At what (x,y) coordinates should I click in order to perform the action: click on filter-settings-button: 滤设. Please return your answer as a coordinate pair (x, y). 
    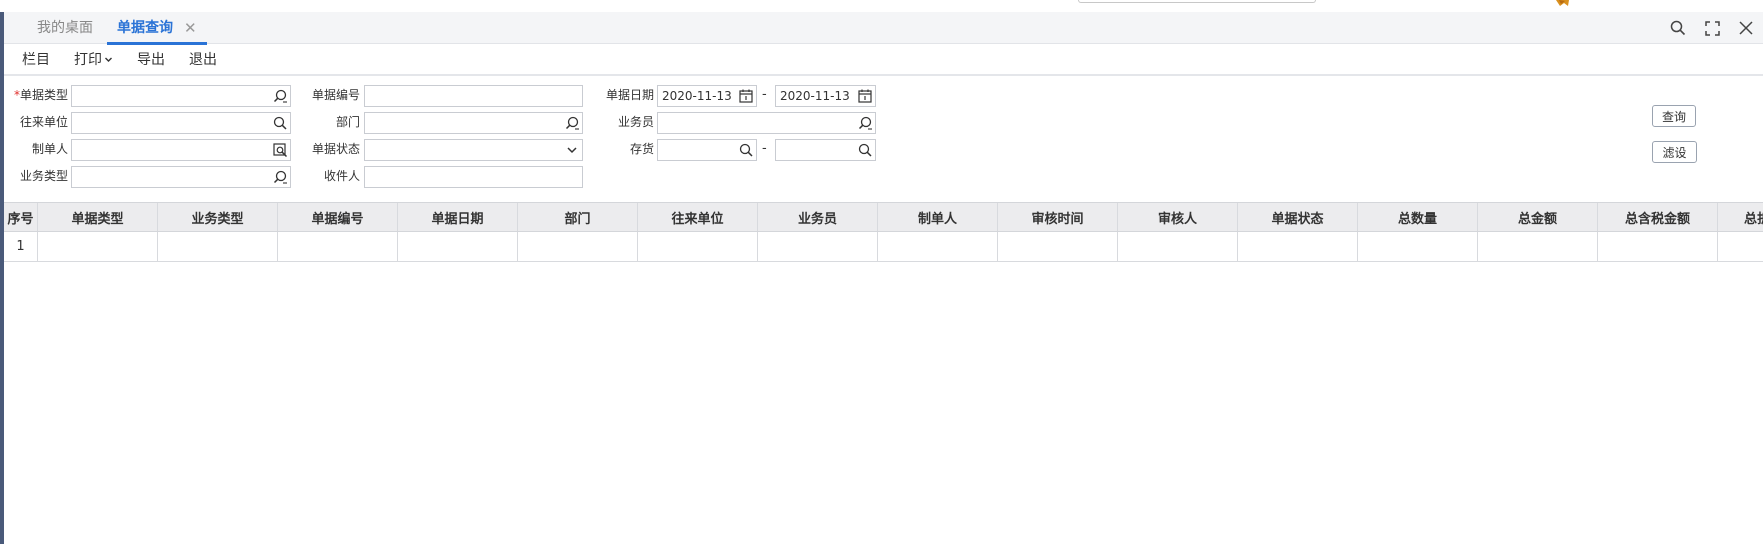
    Looking at the image, I should click on (1674, 152).